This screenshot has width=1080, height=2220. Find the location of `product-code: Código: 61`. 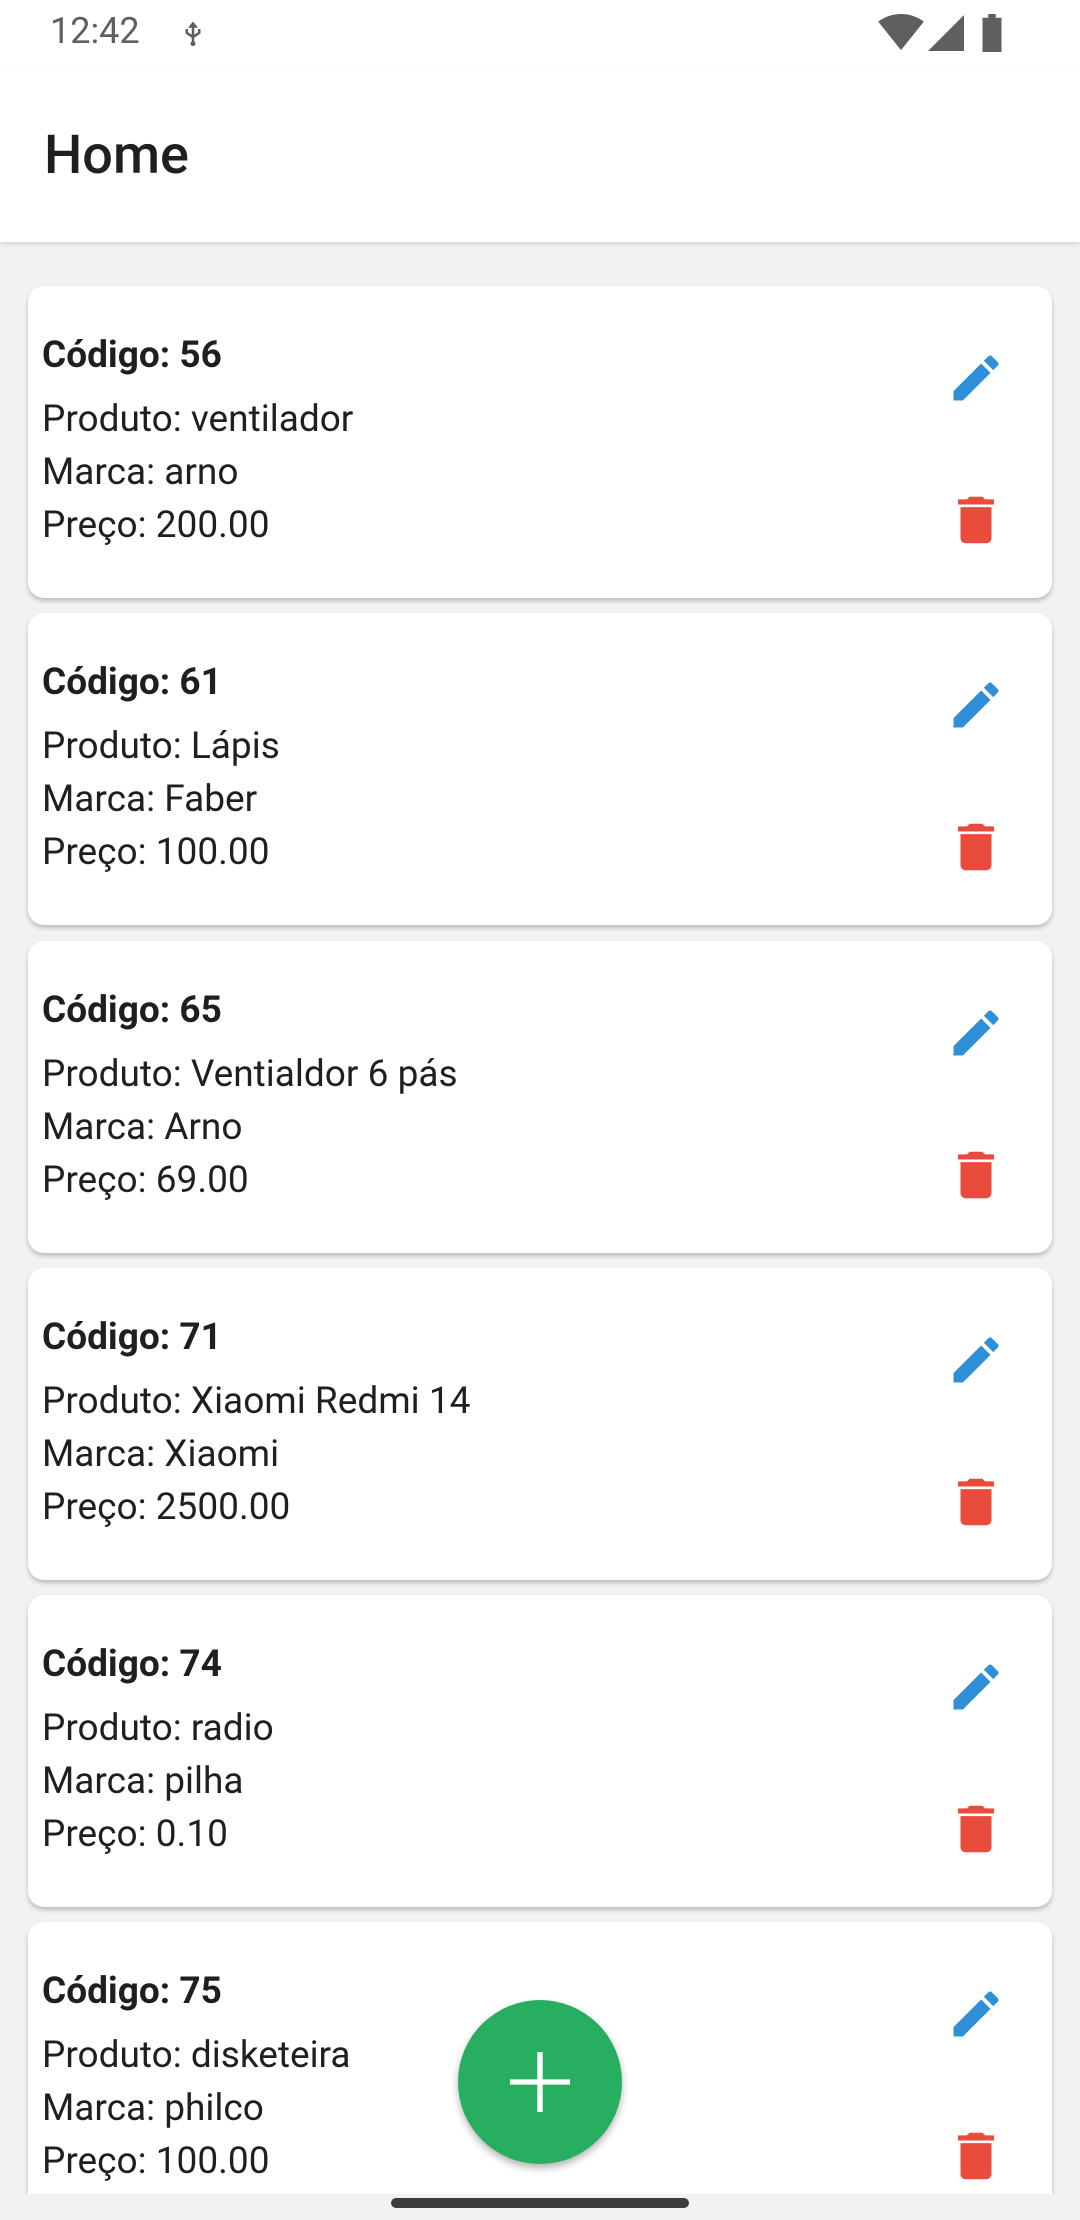

product-code: Código: 61 is located at coordinates (132, 682).